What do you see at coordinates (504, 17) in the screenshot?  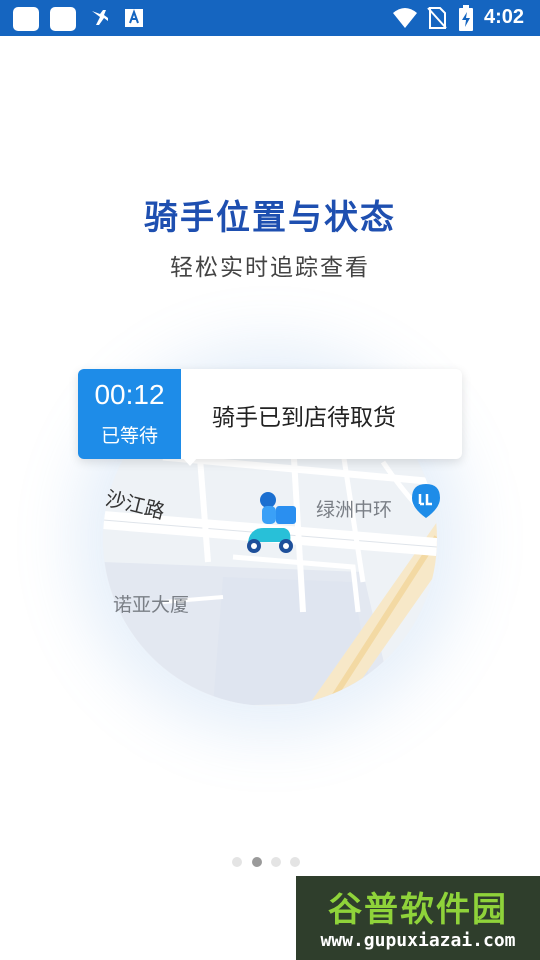 I see `clock-time: 4:02` at bounding box center [504, 17].